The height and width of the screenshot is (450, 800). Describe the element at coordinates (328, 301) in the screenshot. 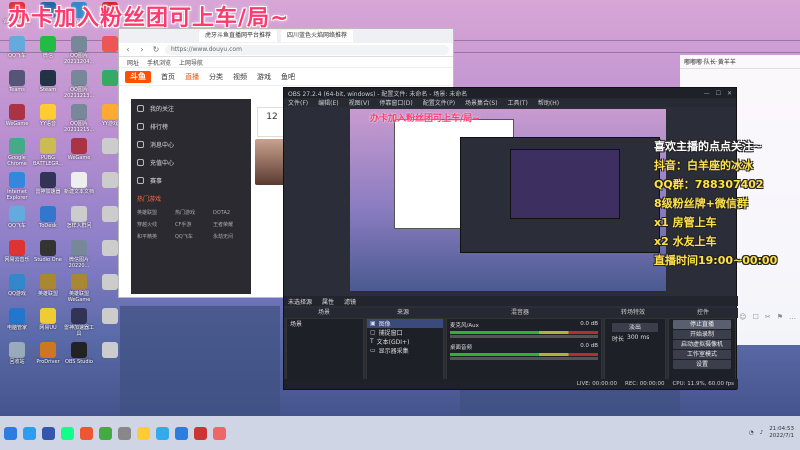

I see `properties-button: 属性` at that location.